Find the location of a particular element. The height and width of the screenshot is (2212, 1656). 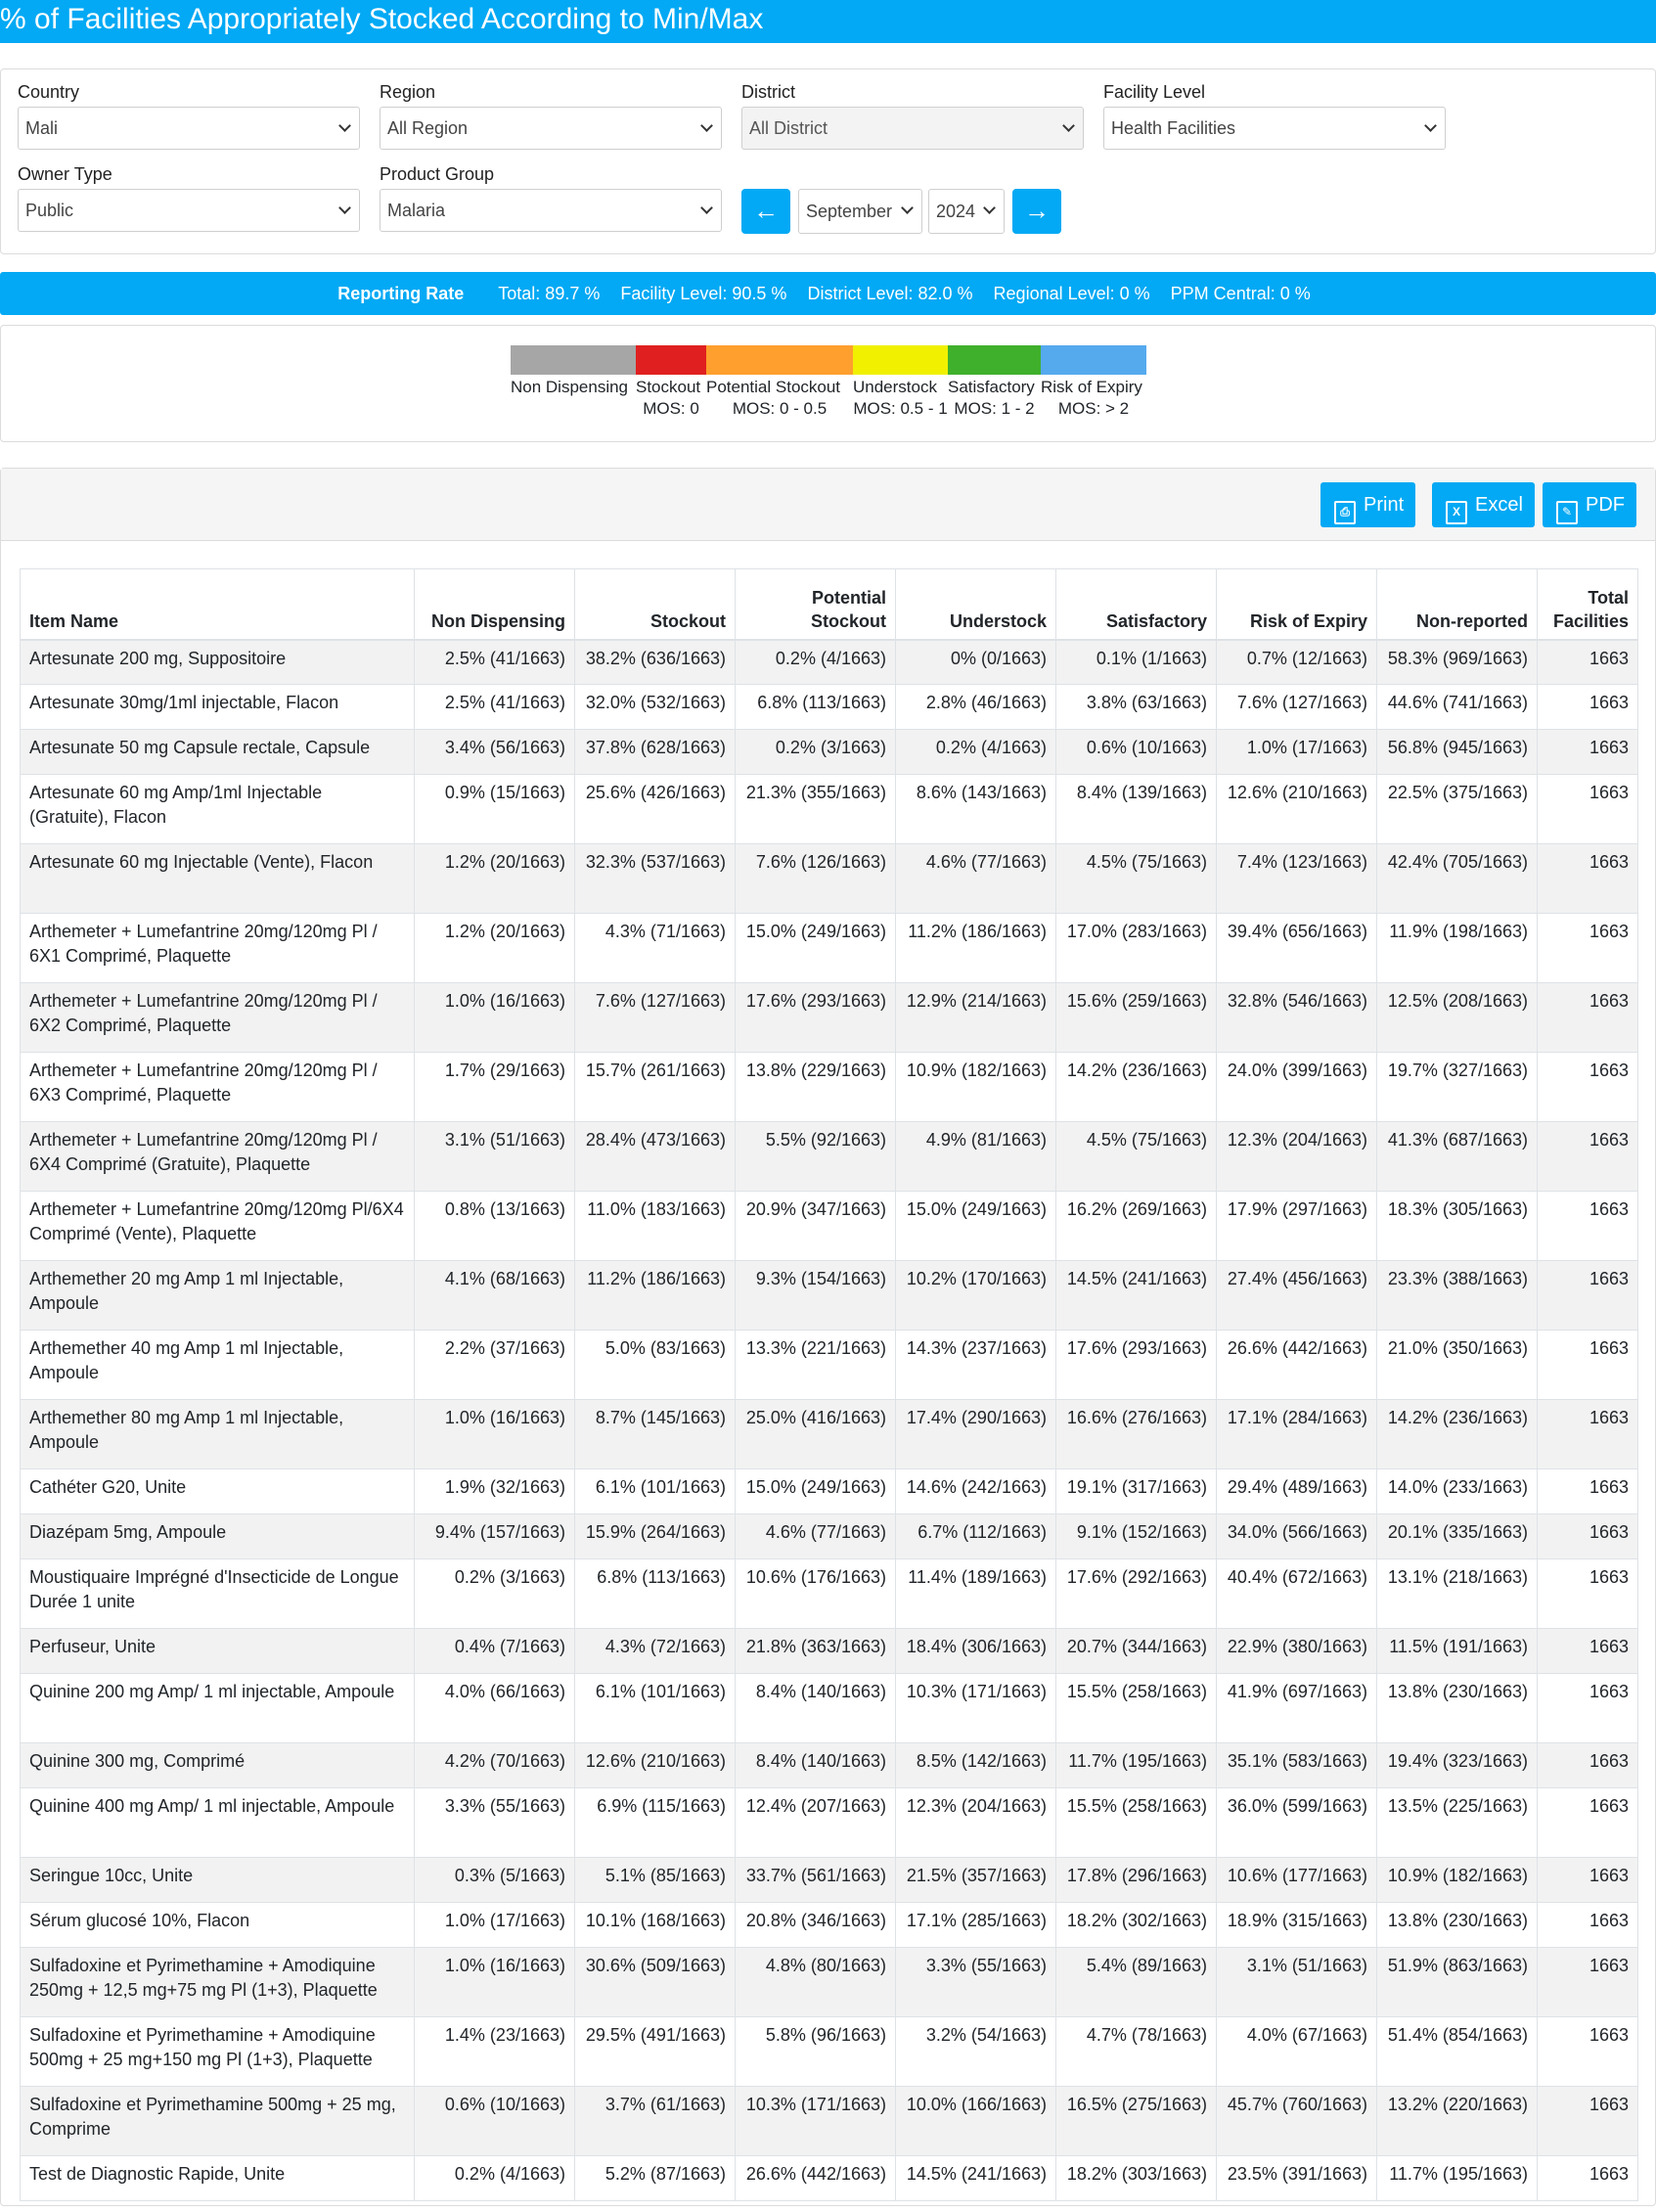

table-cell: 0.2% (3/1663) is located at coordinates (815, 752).